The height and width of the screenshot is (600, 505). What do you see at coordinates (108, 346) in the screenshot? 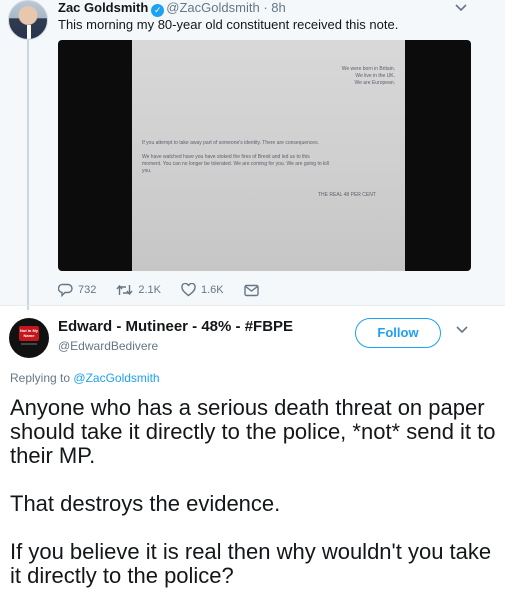
I see `author-handle: @EdwardBedivere` at bounding box center [108, 346].